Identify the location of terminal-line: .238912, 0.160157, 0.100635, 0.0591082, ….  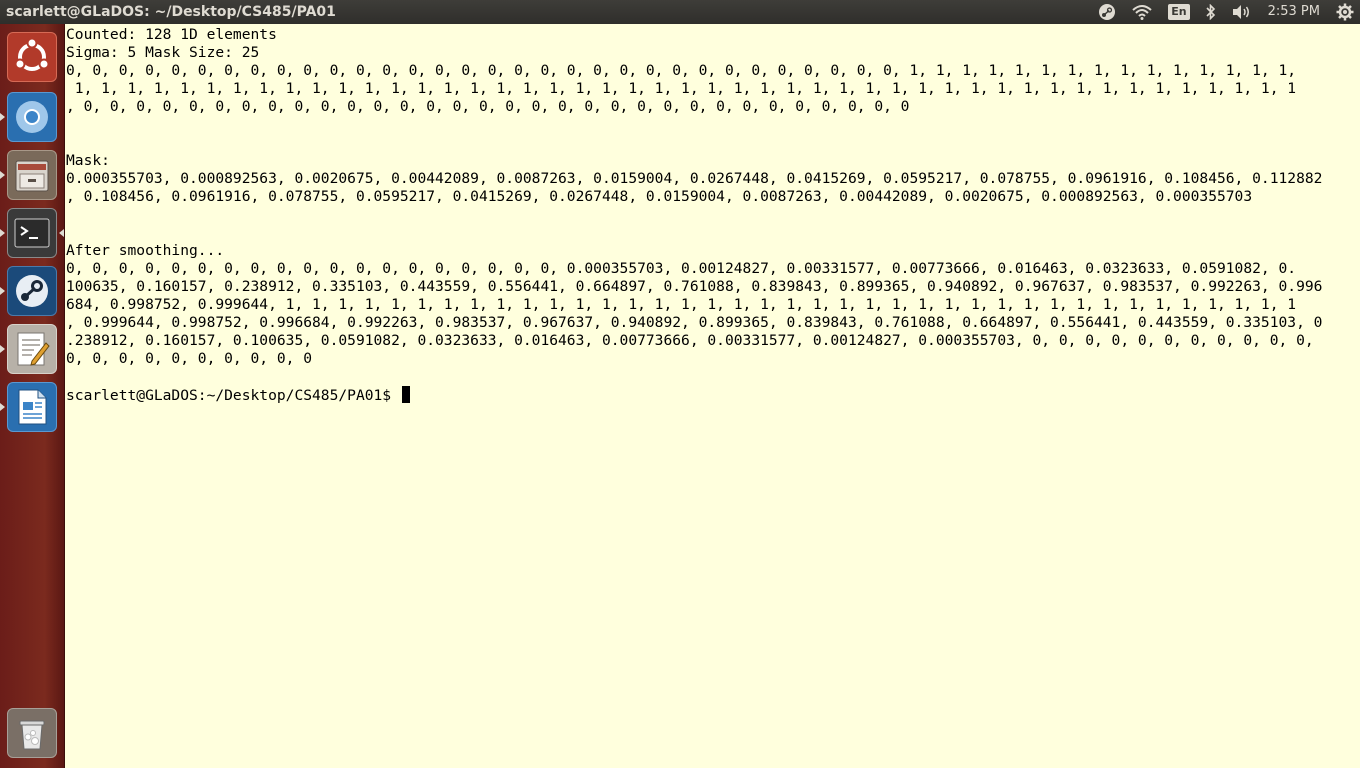
(690, 340).